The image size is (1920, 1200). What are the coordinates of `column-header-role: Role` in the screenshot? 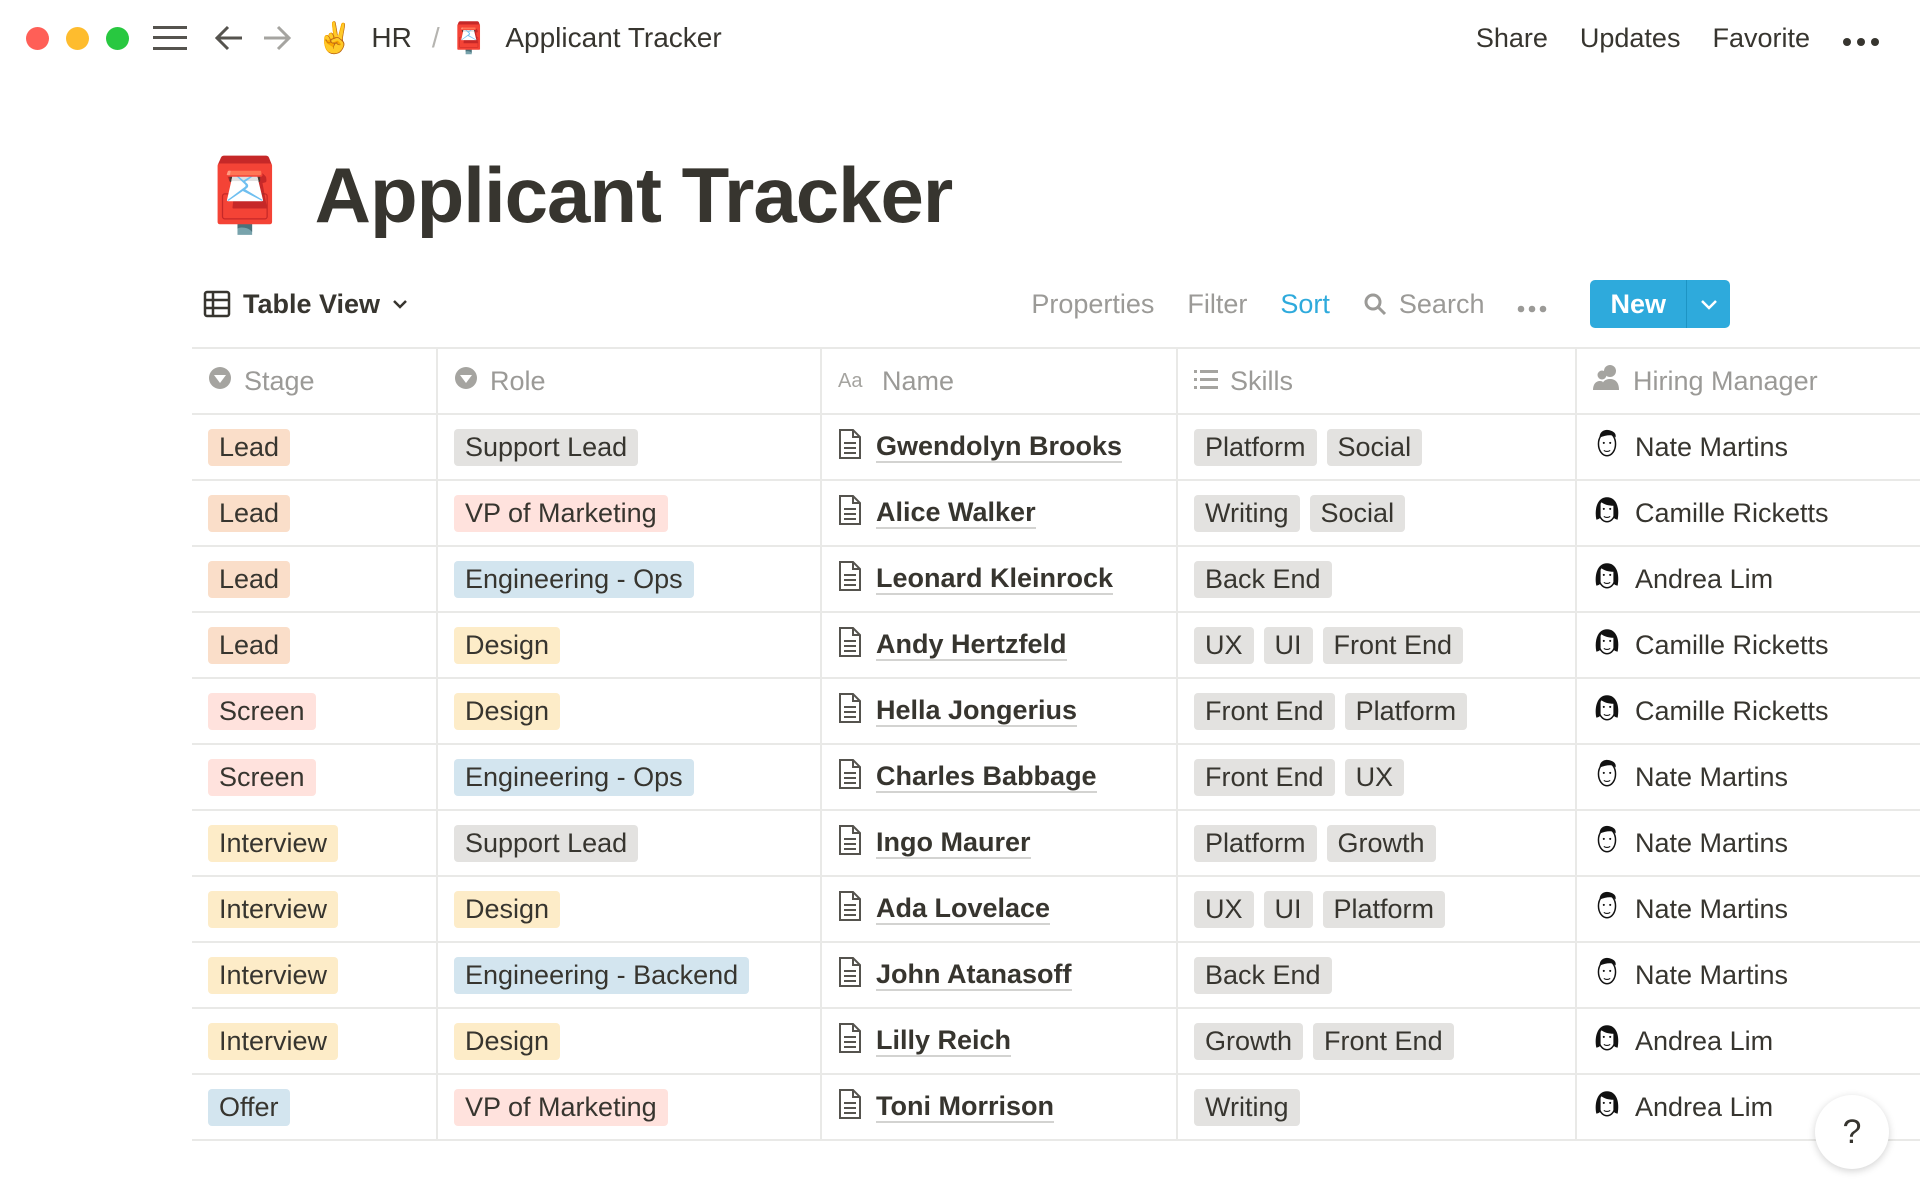 It's located at (628, 381).